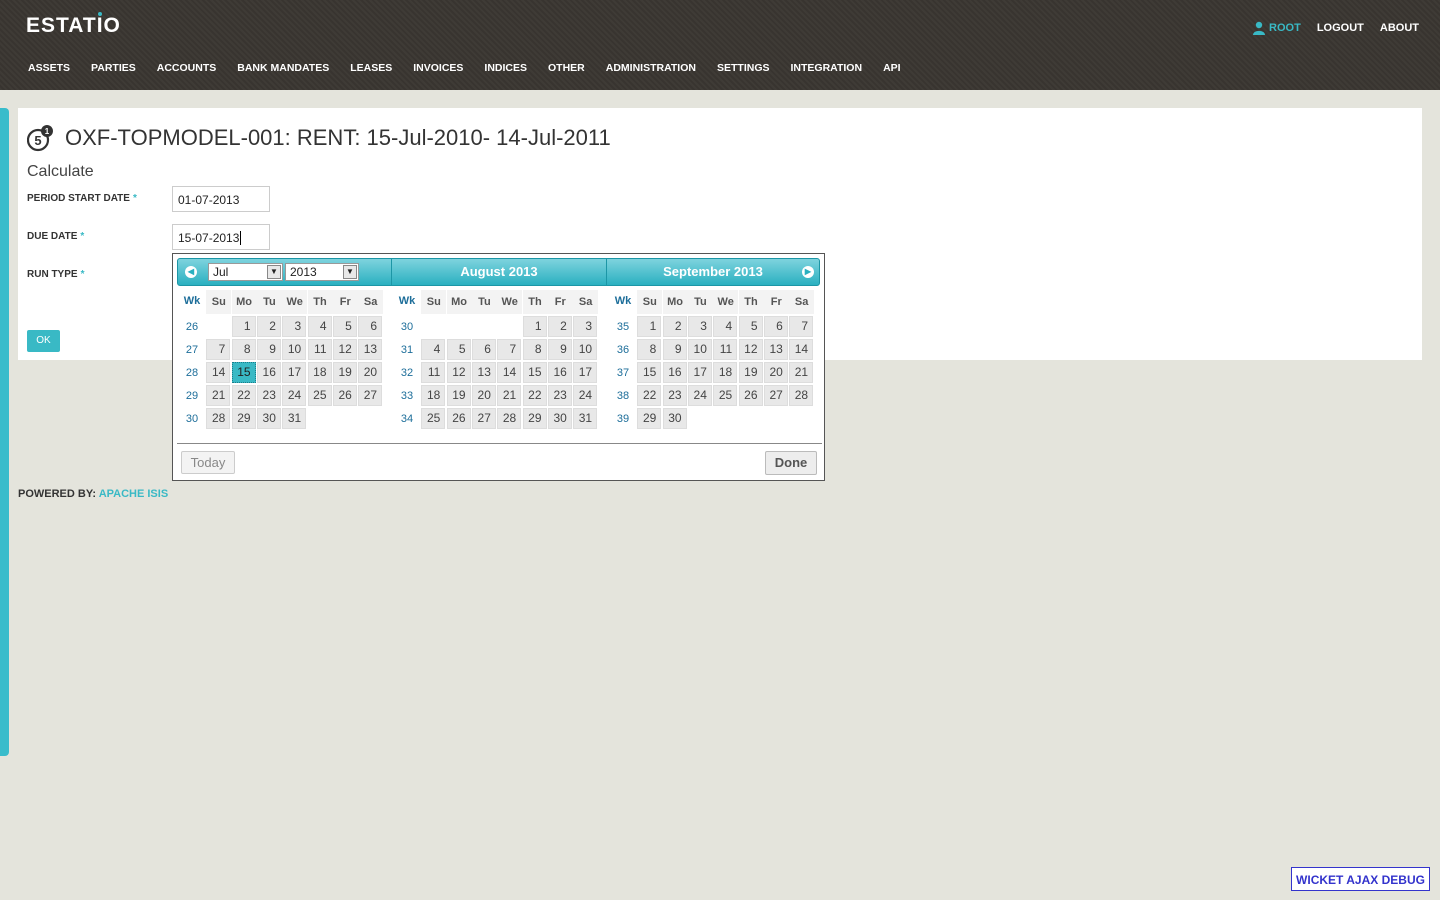  I want to click on year-select: 2013 ▼, so click(322, 272).